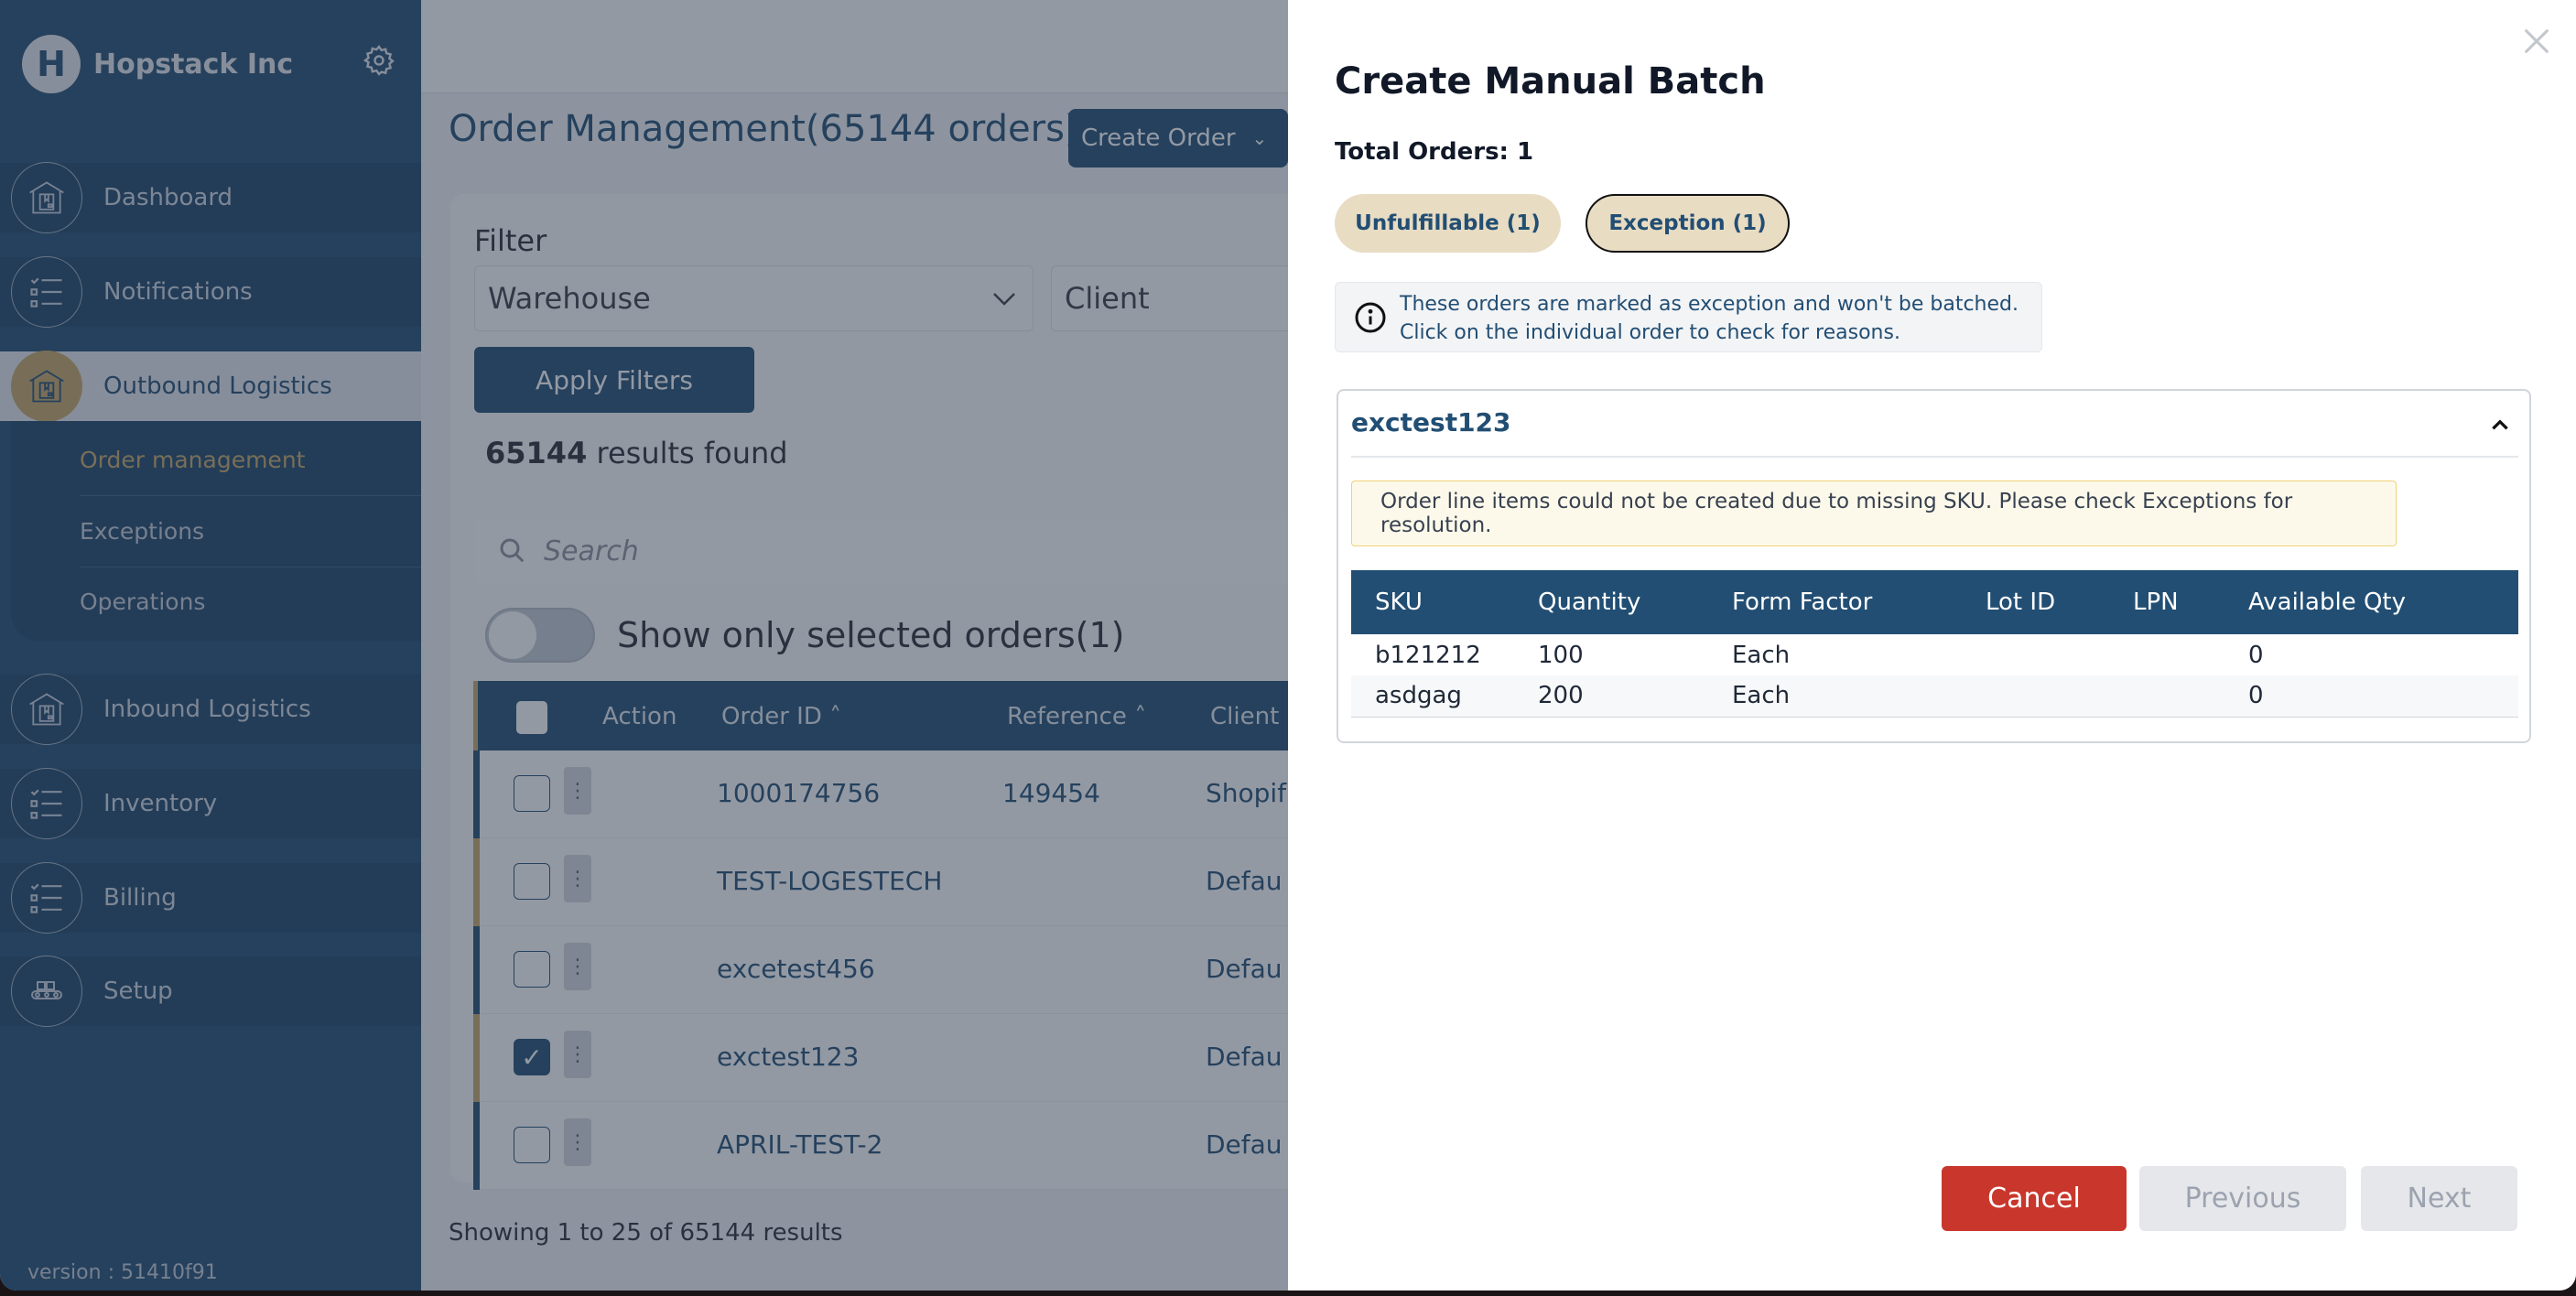 The image size is (2576, 1296). I want to click on cancel-button: Cancel, so click(2035, 1198).